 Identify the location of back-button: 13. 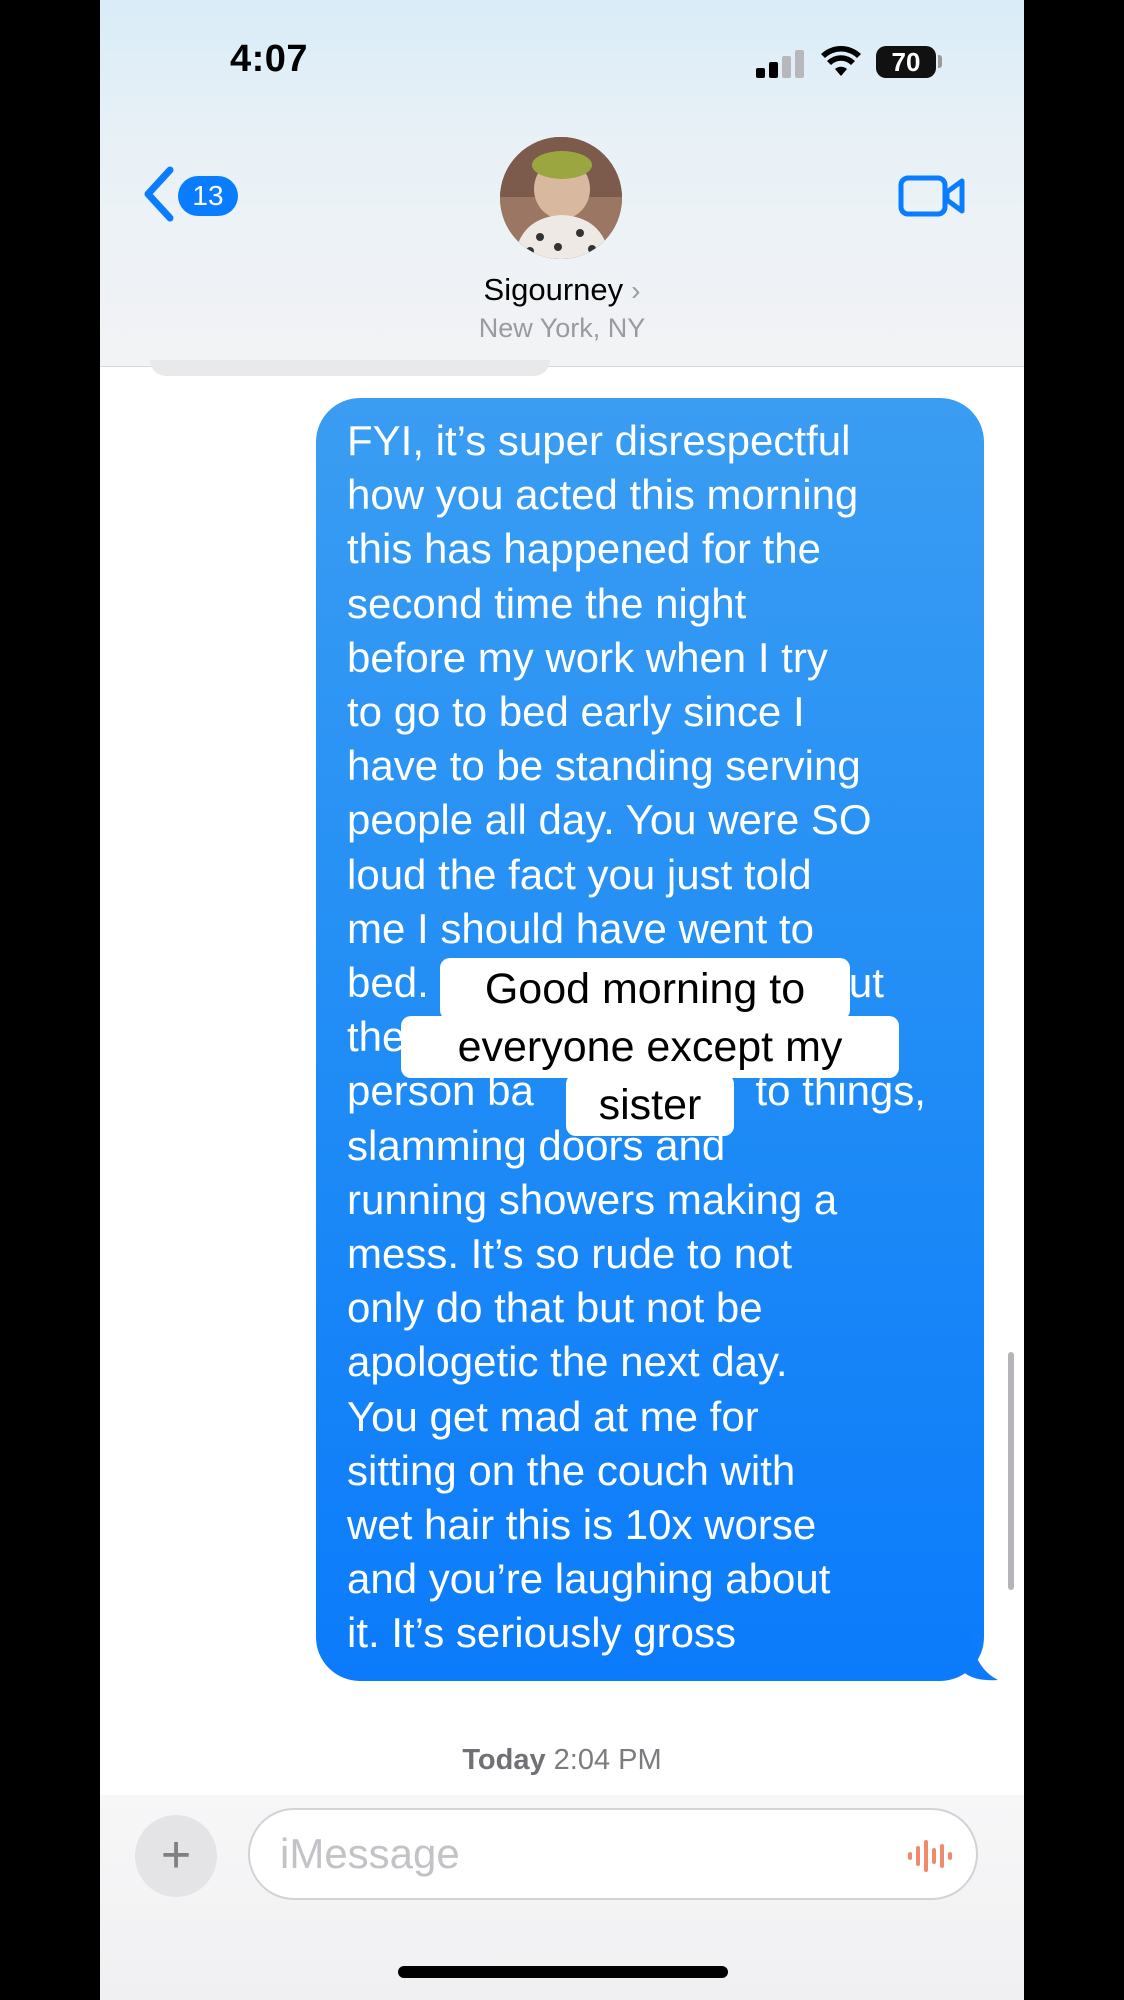
(195, 194).